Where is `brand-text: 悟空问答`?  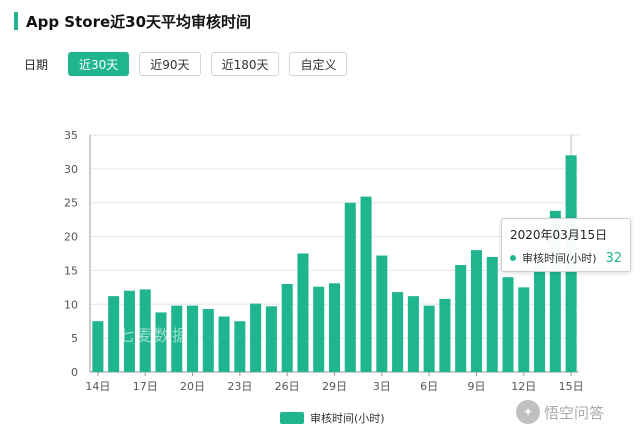
brand-text: 悟空问答 is located at coordinates (574, 412).